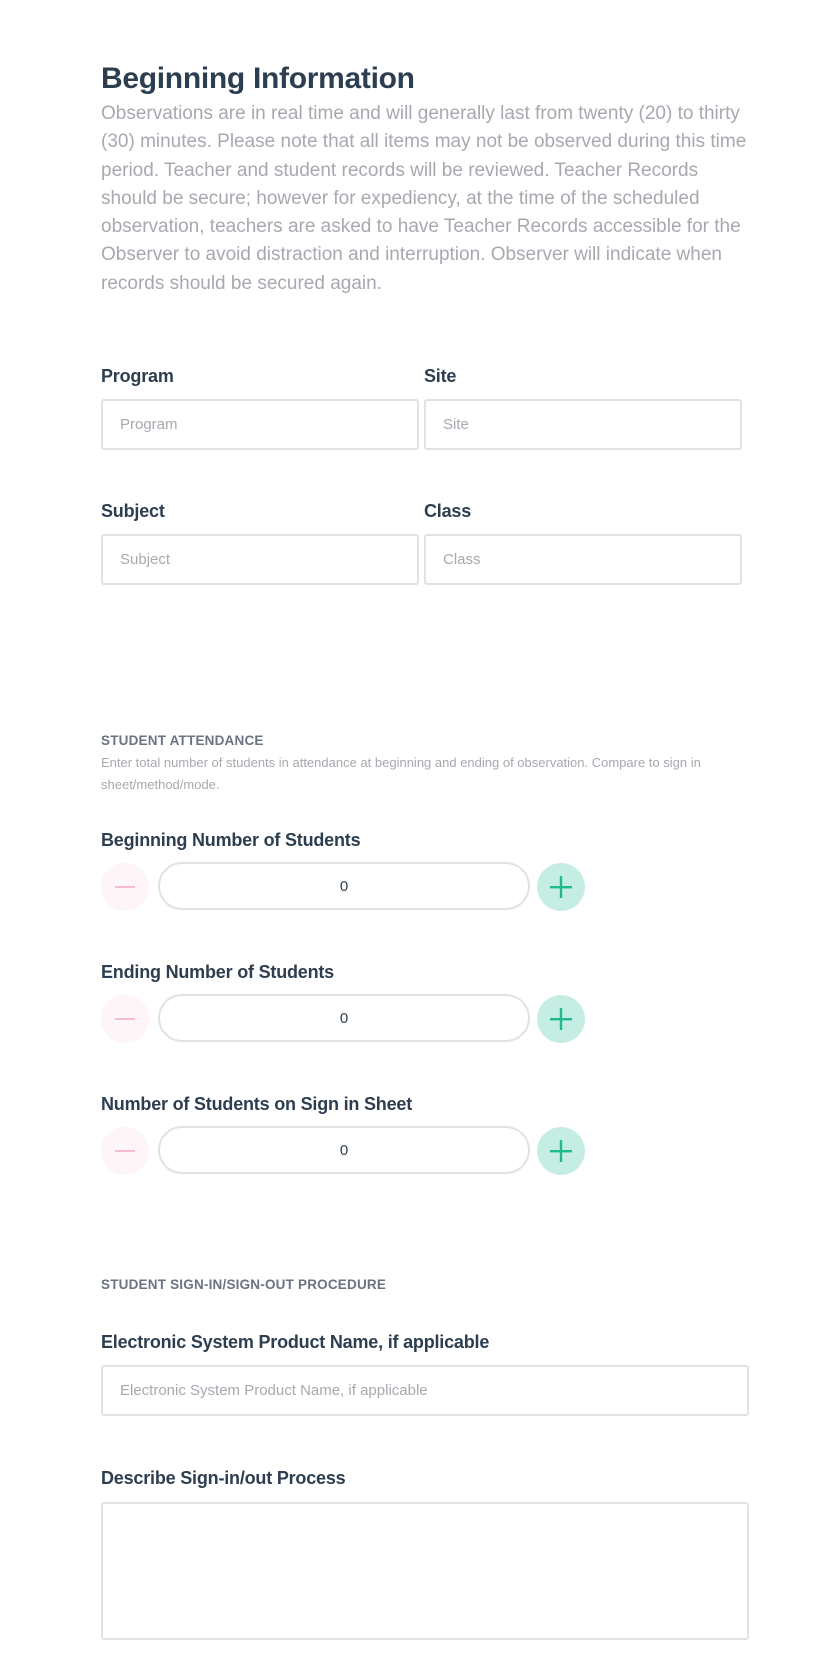  I want to click on ending-students-input, so click(344, 1018).